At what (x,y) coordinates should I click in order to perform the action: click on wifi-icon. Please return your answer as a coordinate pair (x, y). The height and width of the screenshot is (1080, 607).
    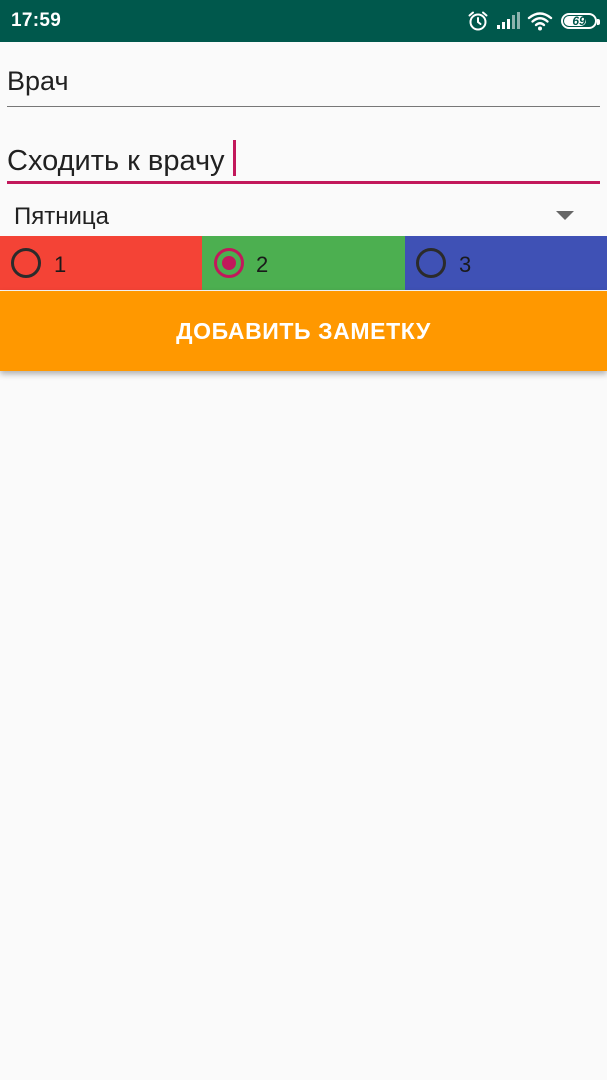
    Looking at the image, I should click on (540, 21).